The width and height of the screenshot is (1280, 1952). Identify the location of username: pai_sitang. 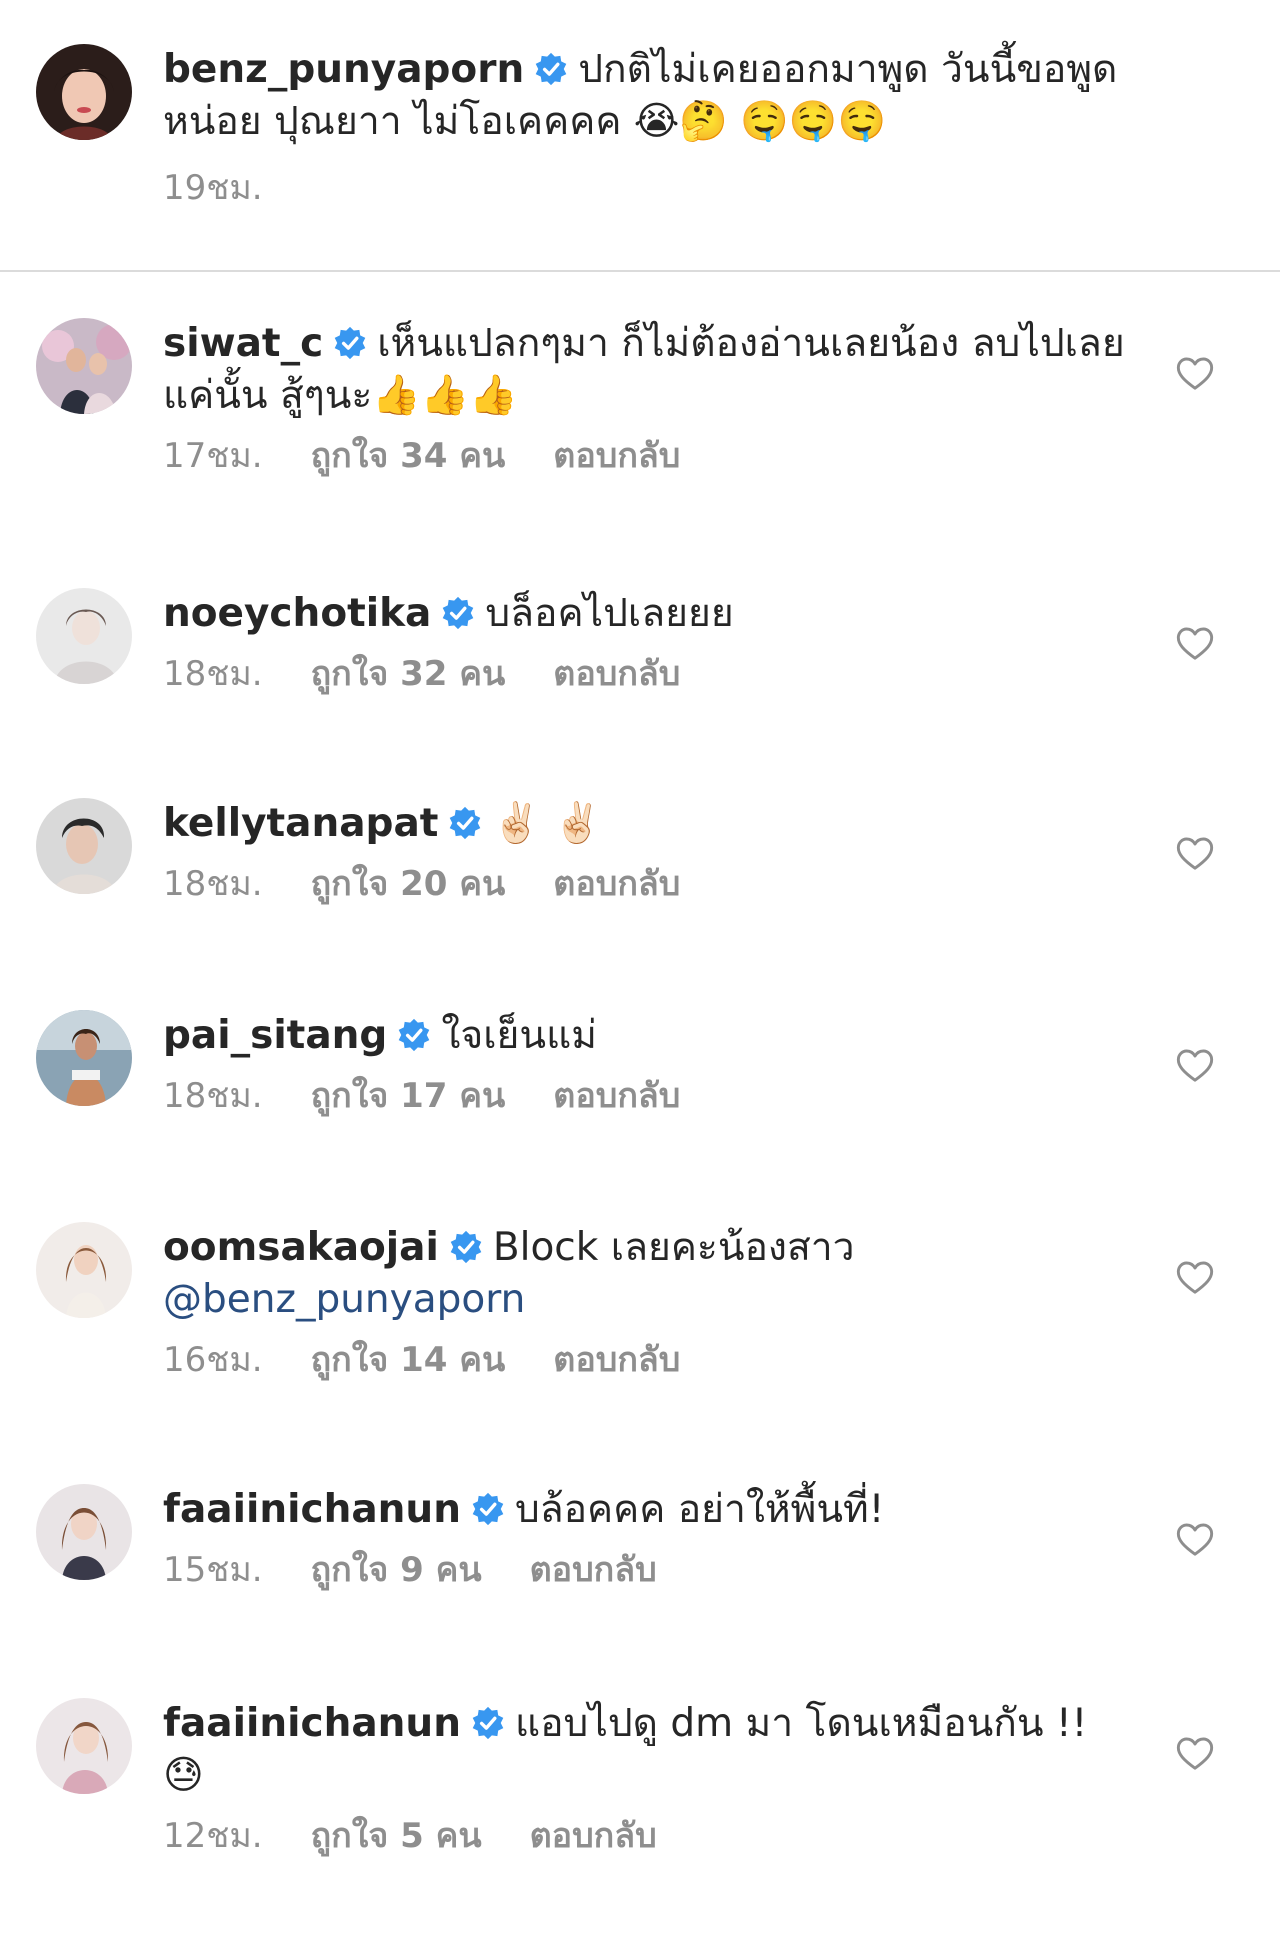
(275, 1035).